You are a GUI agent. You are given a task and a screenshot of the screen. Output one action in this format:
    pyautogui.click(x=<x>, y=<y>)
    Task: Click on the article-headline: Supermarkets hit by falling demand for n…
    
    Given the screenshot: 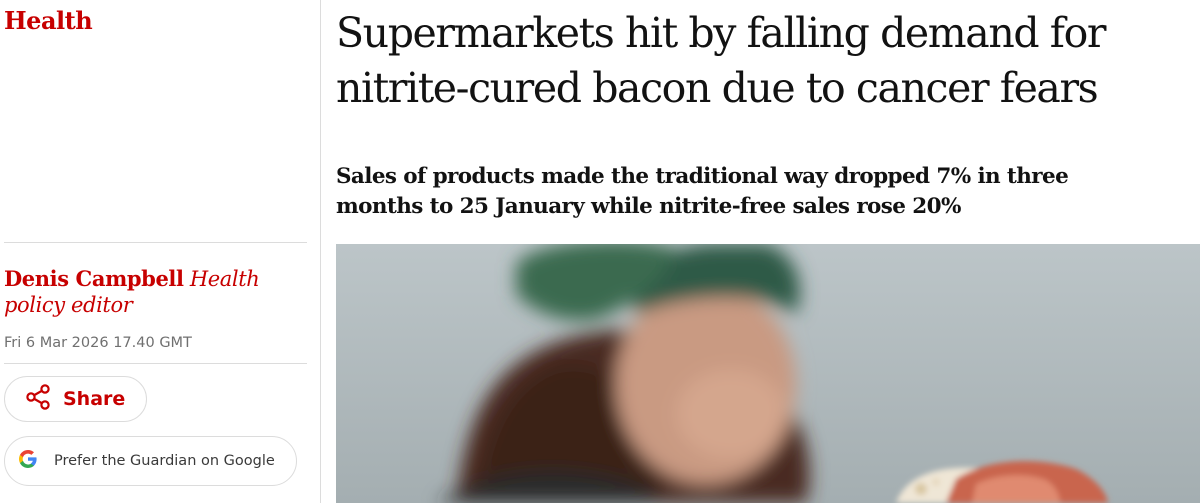 What is the action you would take?
    pyautogui.click(x=721, y=60)
    